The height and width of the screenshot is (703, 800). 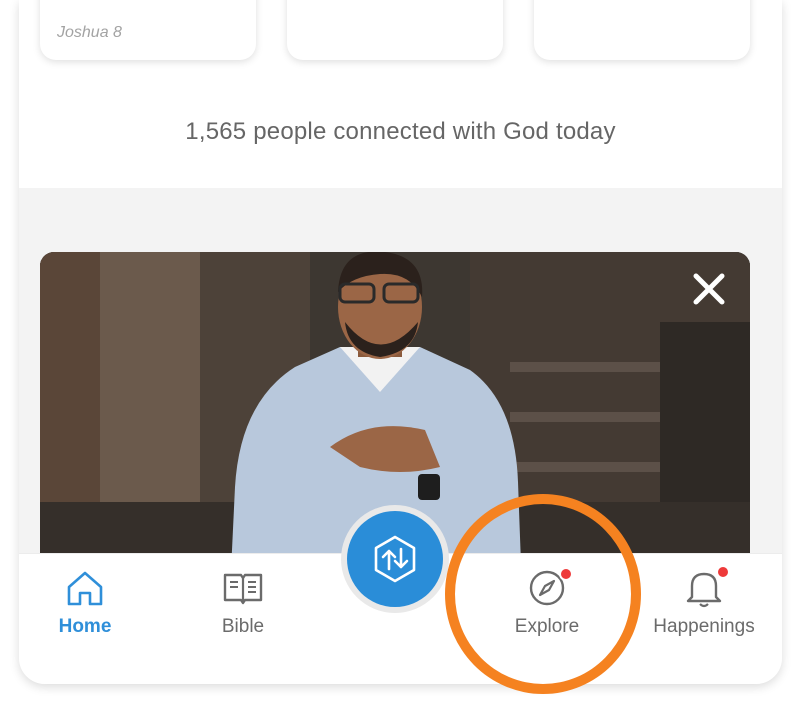 I want to click on verse-card: Joshua 8, so click(x=148, y=30).